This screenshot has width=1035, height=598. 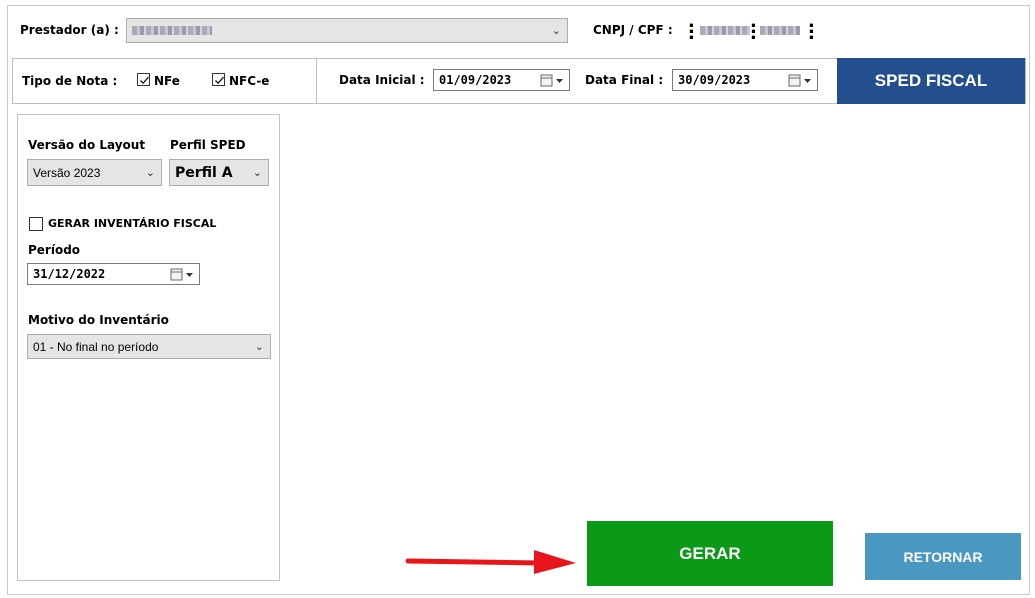 I want to click on motivo-select: 01 - No final no período ⌄, so click(x=149, y=346).